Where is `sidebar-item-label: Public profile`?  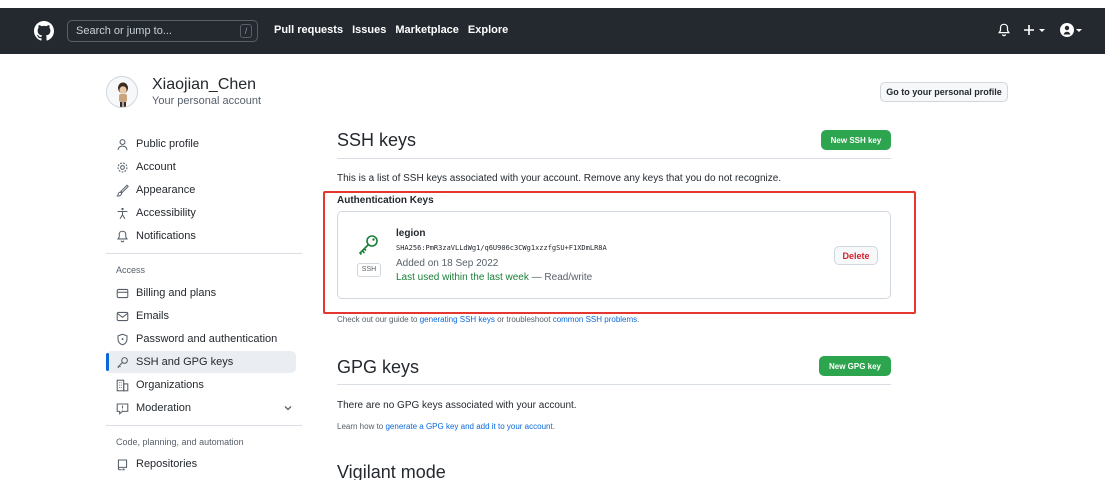
sidebar-item-label: Public profile is located at coordinates (167, 144).